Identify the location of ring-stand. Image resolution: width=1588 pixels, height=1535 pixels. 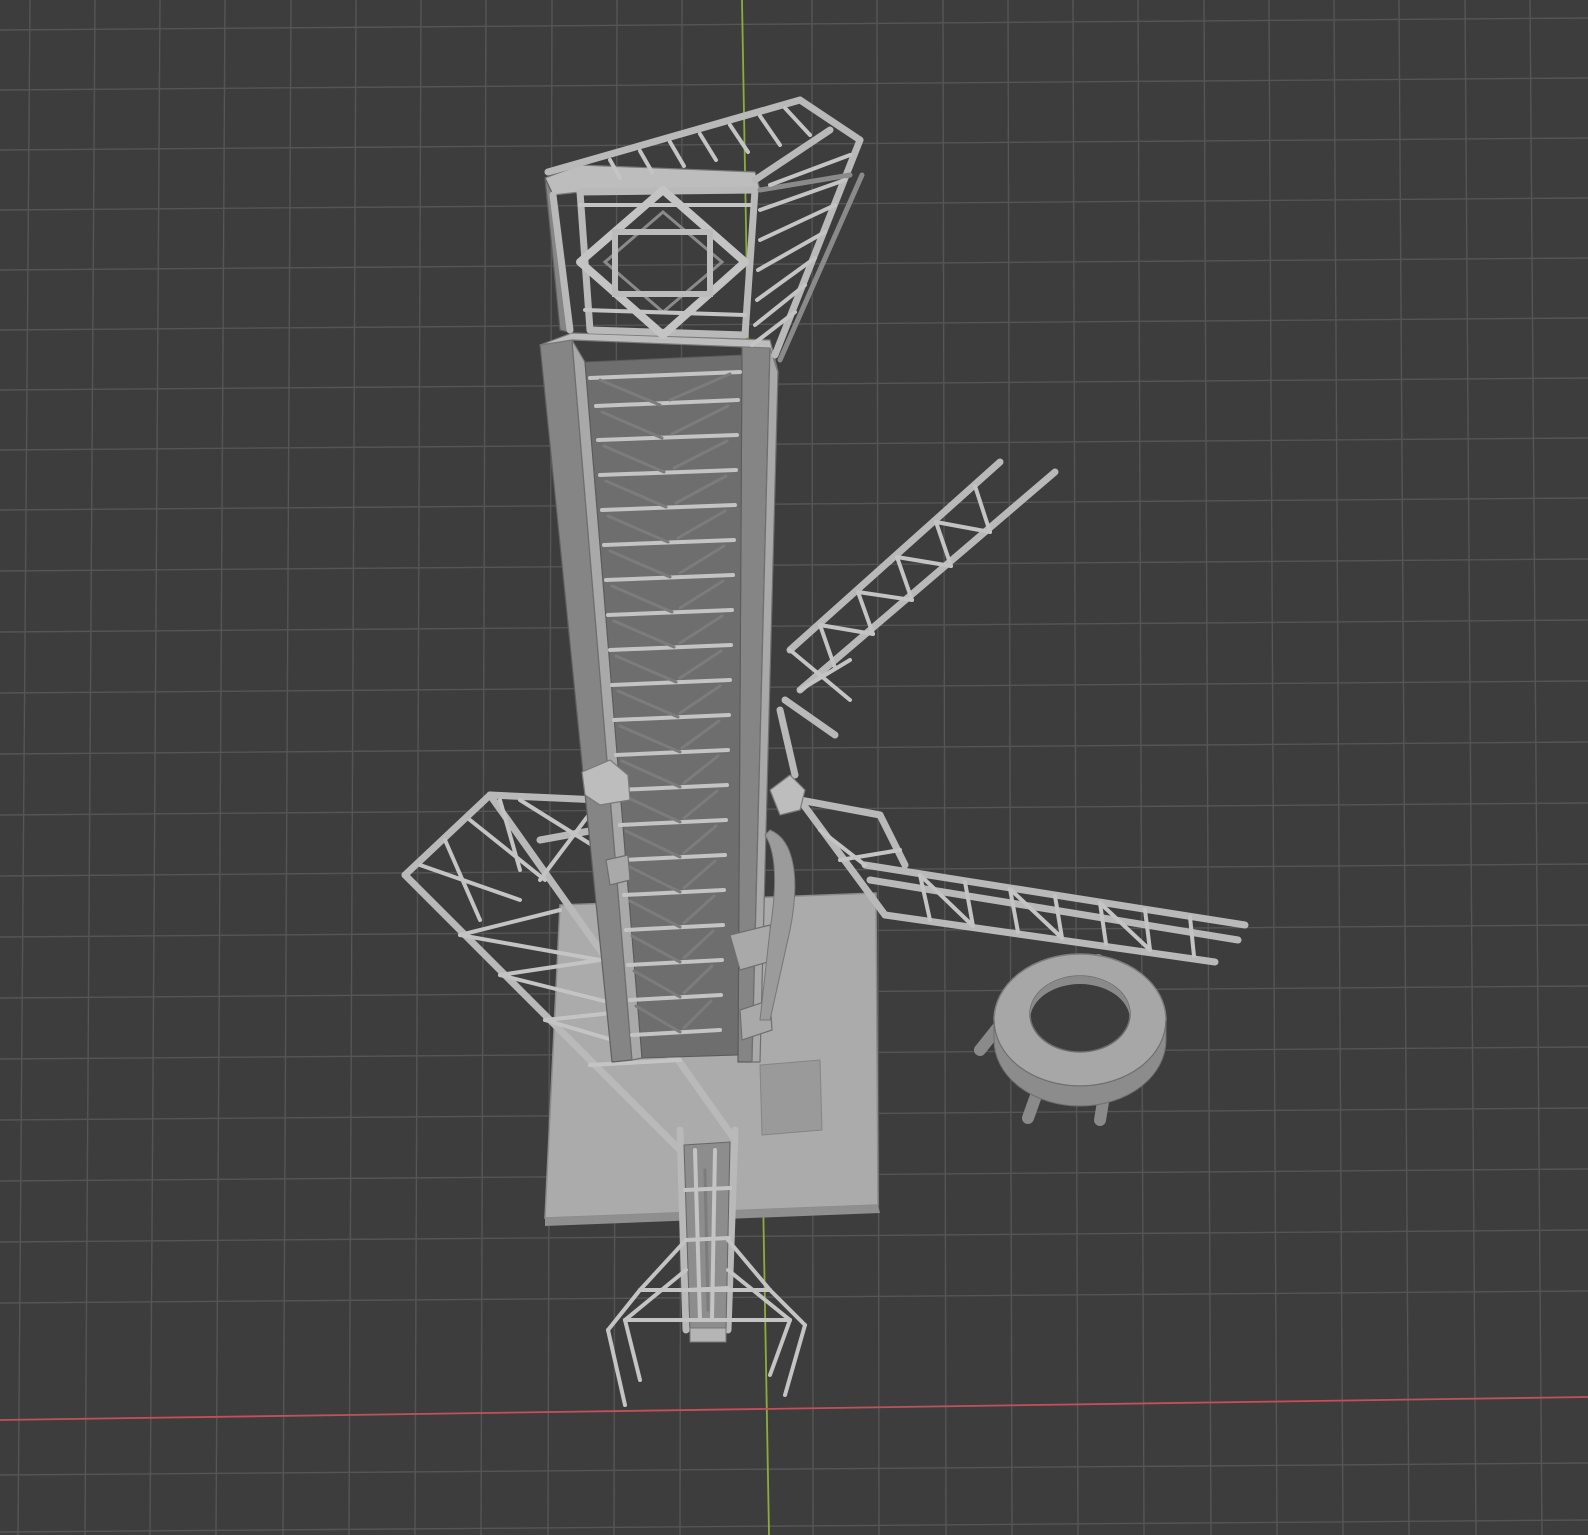
(1070, 1039).